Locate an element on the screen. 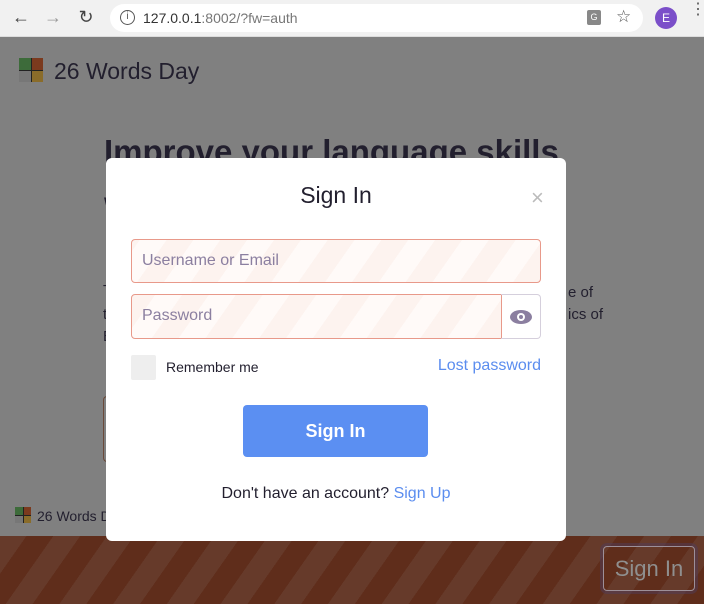 This screenshot has height=604, width=704. translate-icon: G is located at coordinates (594, 17).